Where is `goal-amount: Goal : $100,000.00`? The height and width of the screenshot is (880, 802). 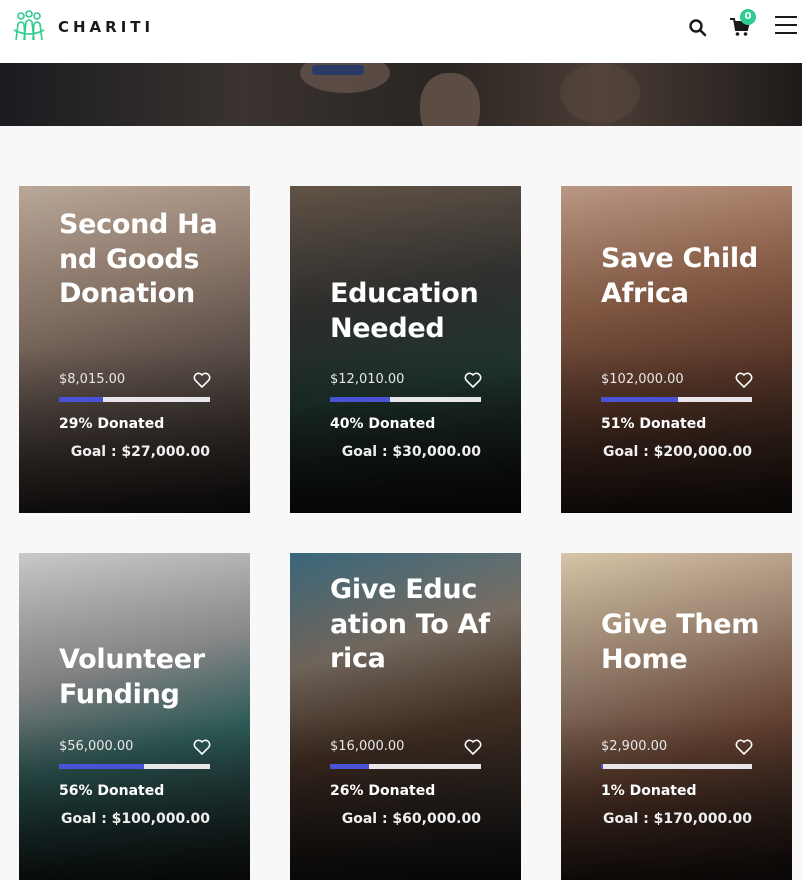
goal-amount: Goal : $100,000.00 is located at coordinates (135, 819).